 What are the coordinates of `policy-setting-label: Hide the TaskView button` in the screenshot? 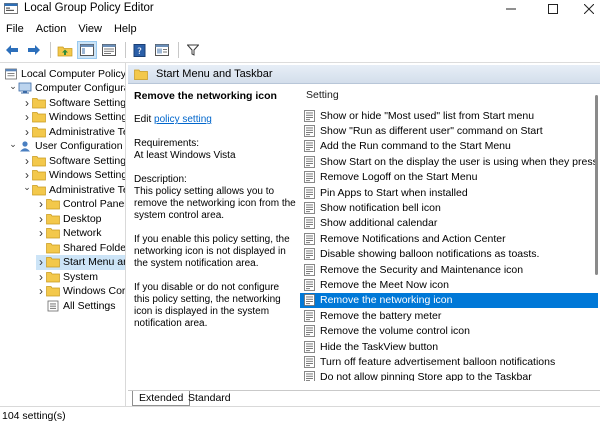 It's located at (379, 346).